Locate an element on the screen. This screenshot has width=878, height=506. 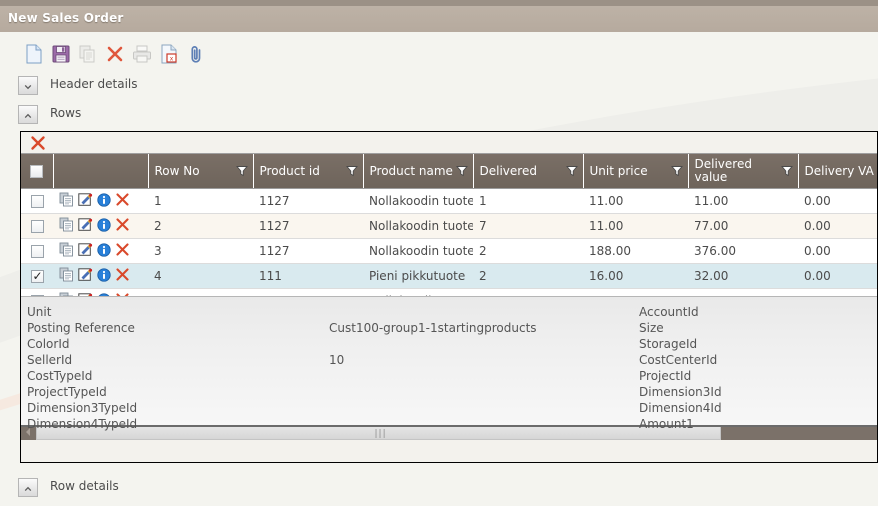
section-header-details: Header details is located at coordinates (439, 88).